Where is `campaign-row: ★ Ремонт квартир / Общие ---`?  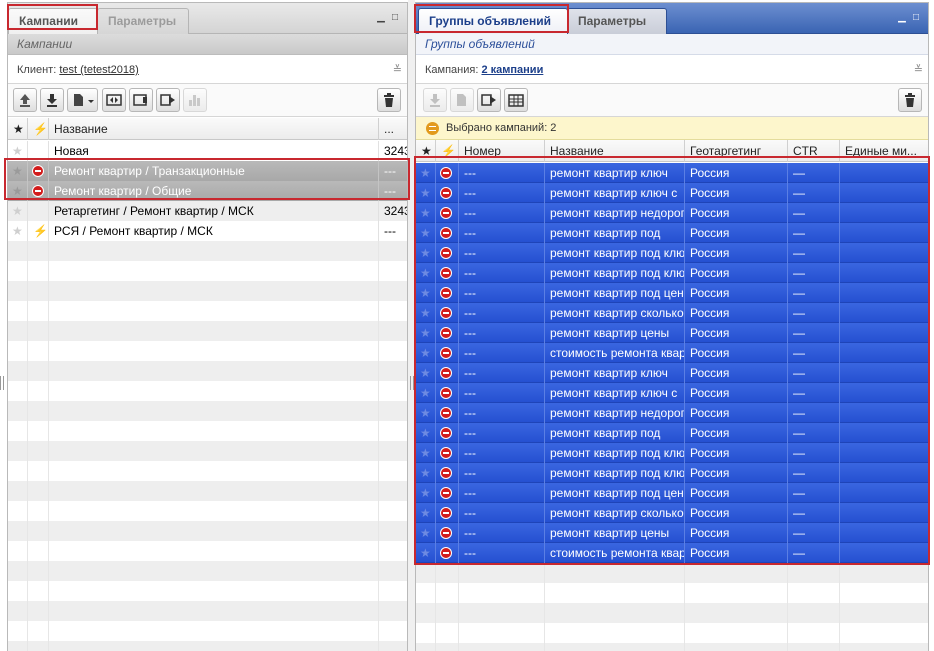
campaign-row: ★ Ремонт квартир / Общие --- is located at coordinates (207, 191).